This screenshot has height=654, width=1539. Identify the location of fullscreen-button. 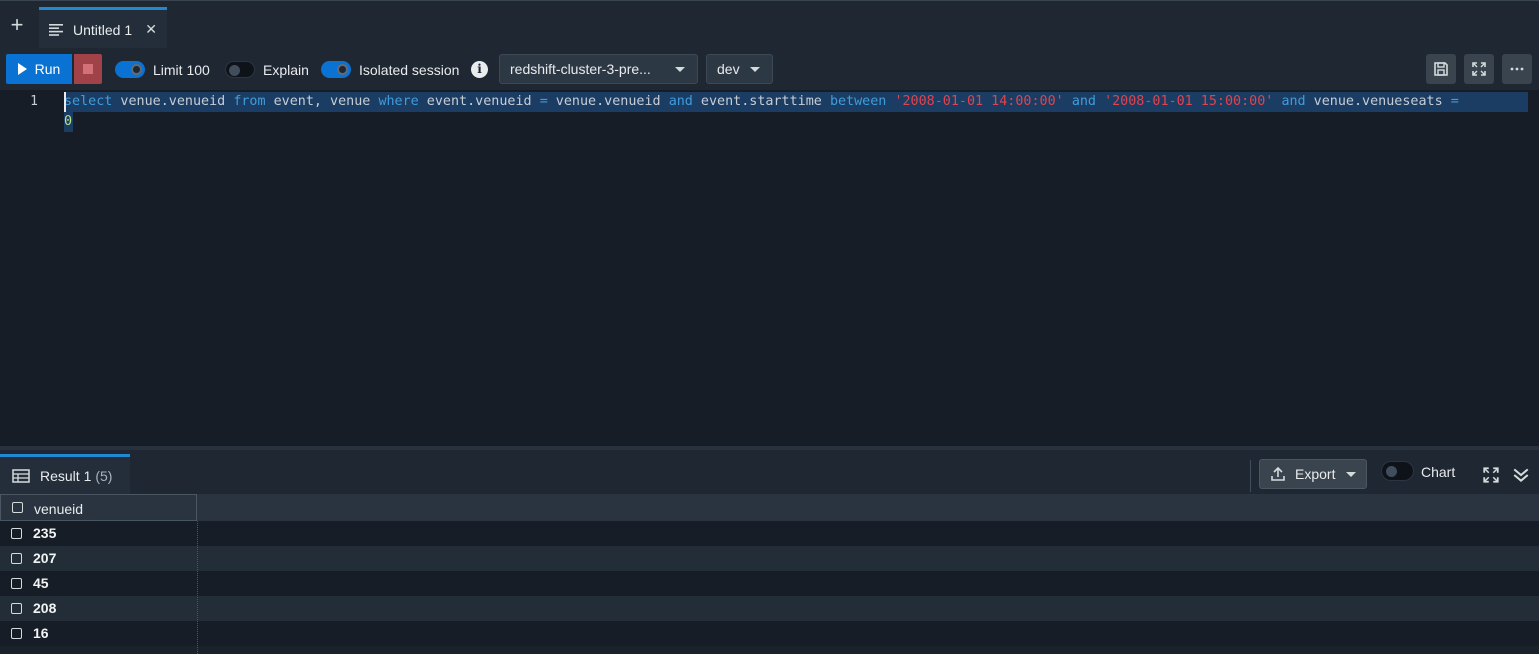
(1479, 69).